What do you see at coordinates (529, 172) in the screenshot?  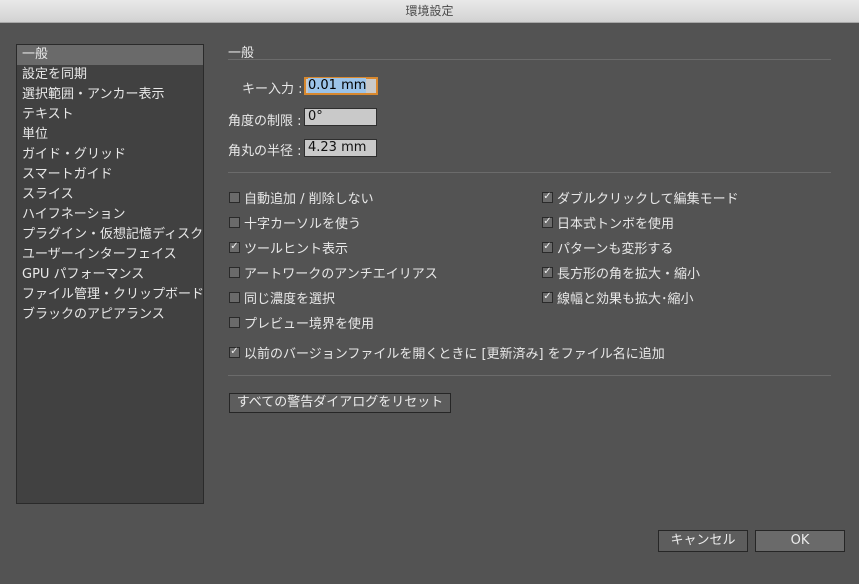 I see `section-divider-middle` at bounding box center [529, 172].